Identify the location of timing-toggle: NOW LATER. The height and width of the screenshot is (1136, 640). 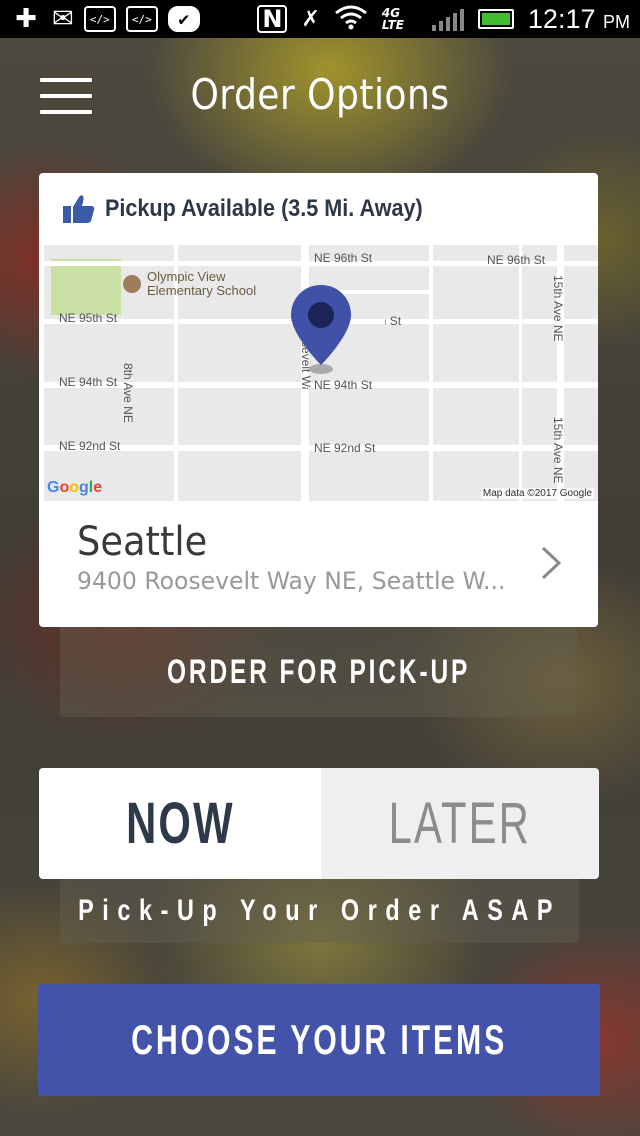
(319, 823).